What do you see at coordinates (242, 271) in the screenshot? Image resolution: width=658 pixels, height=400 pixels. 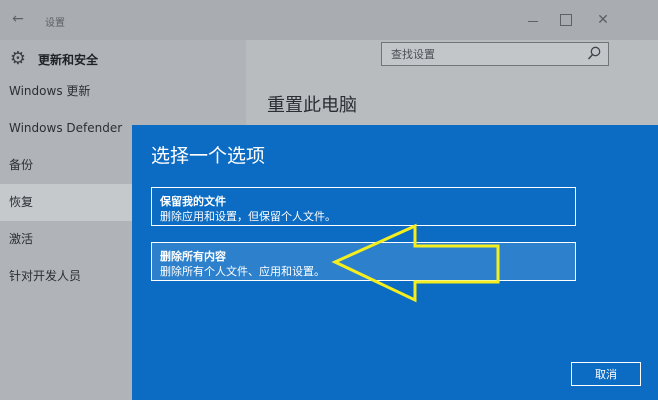 I see `option-description: 删除所有个人文件、应用和设置。` at bounding box center [242, 271].